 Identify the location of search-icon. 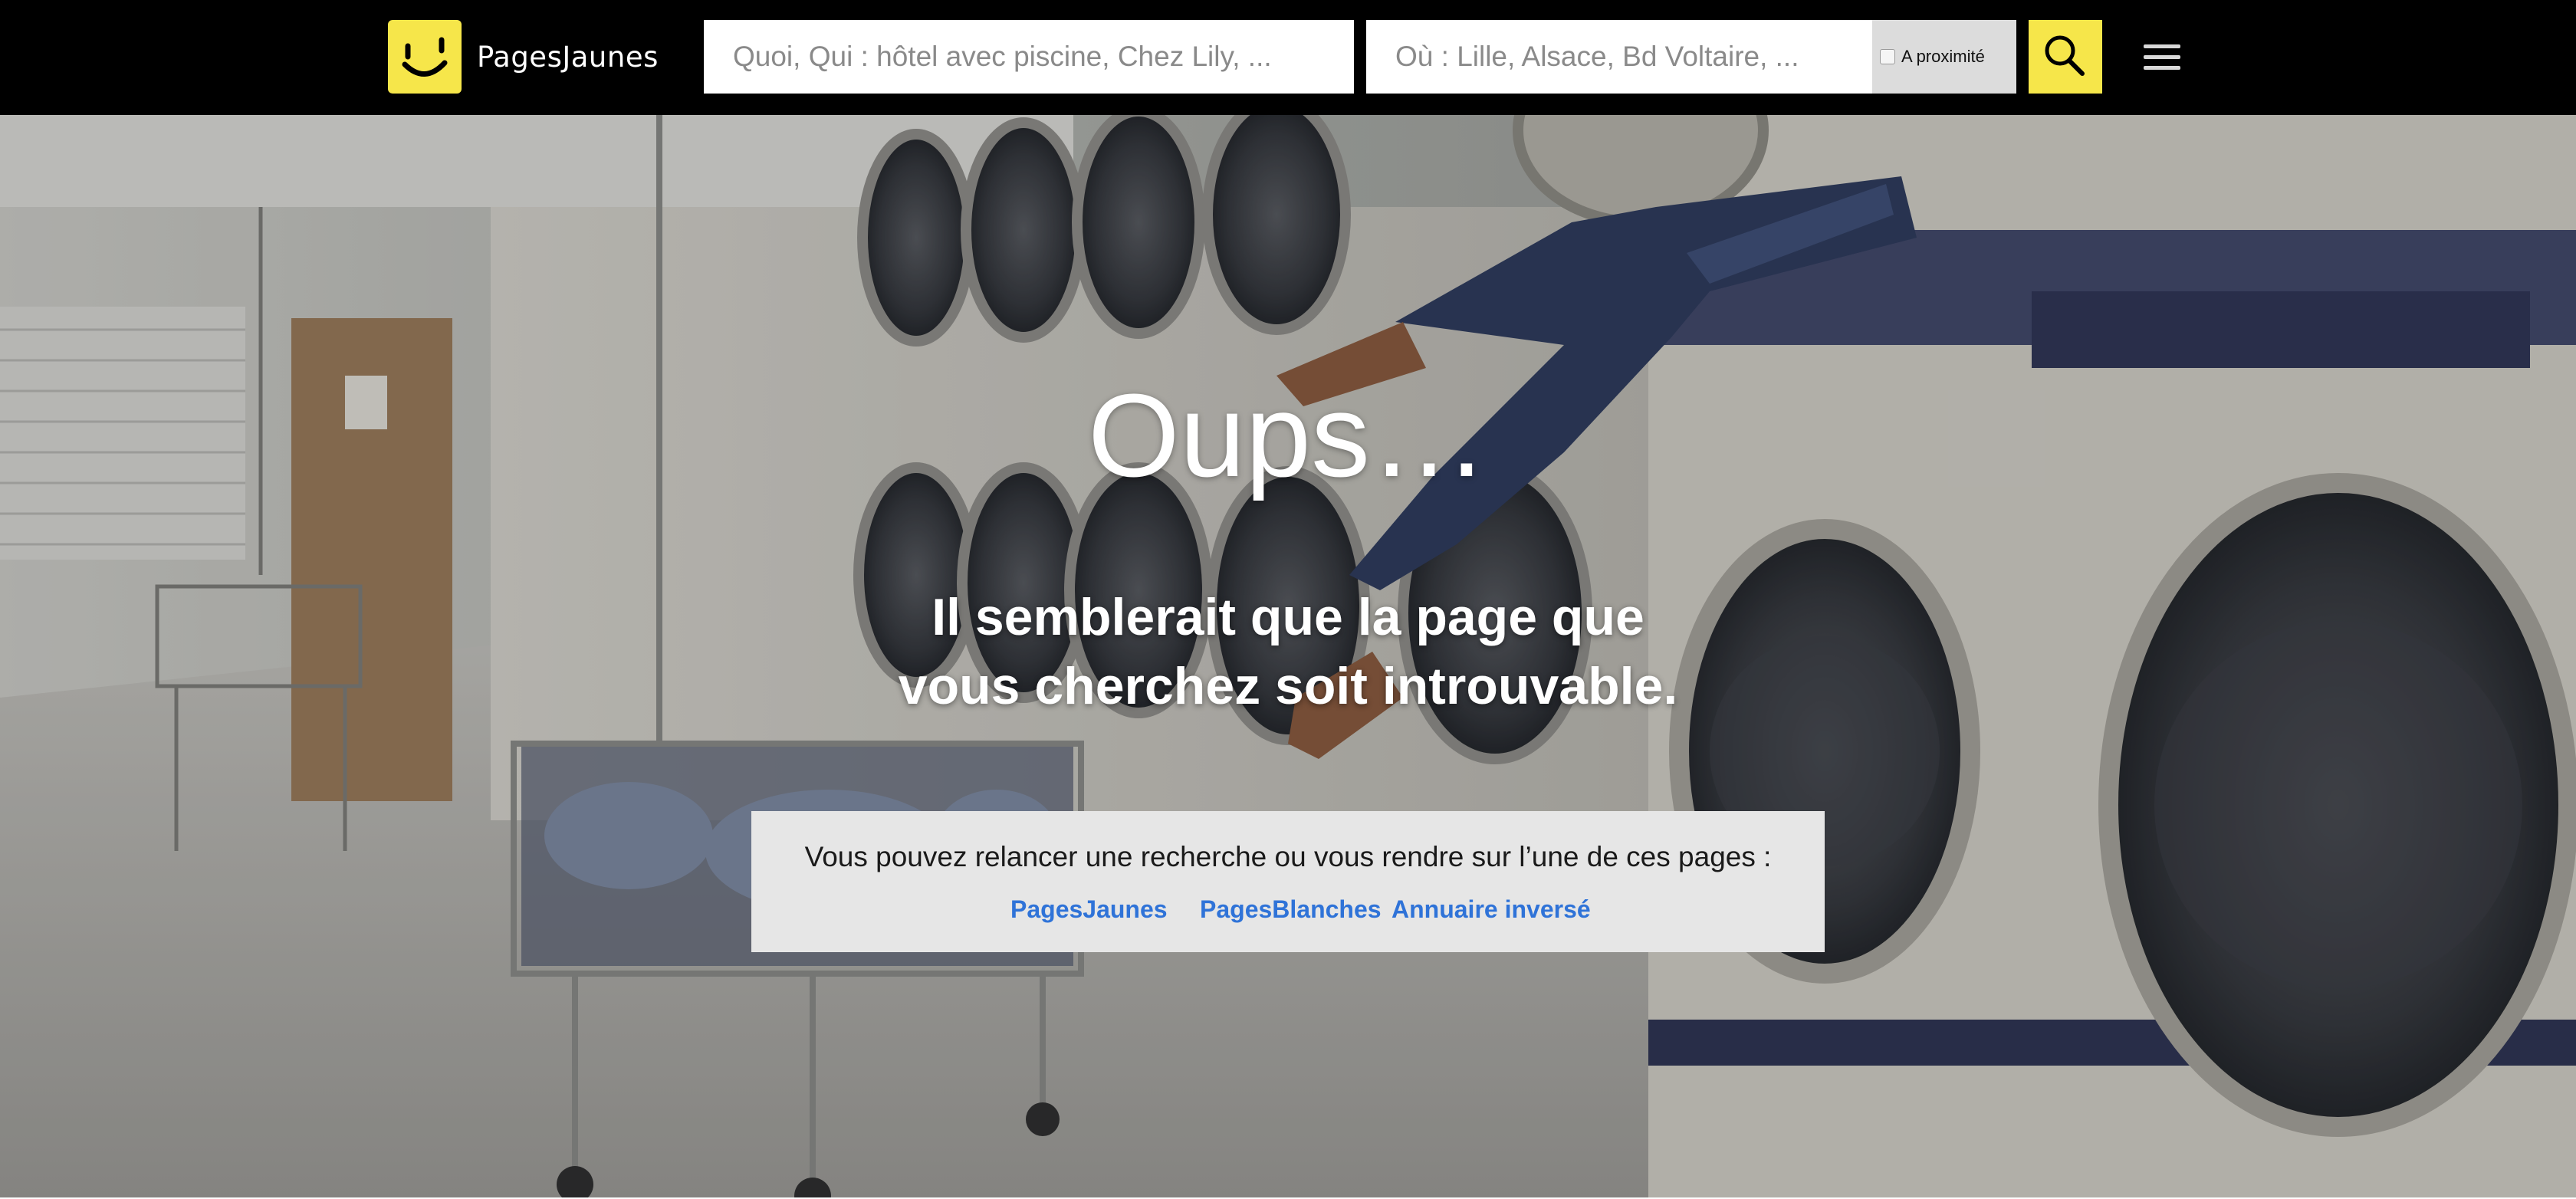
(2065, 55).